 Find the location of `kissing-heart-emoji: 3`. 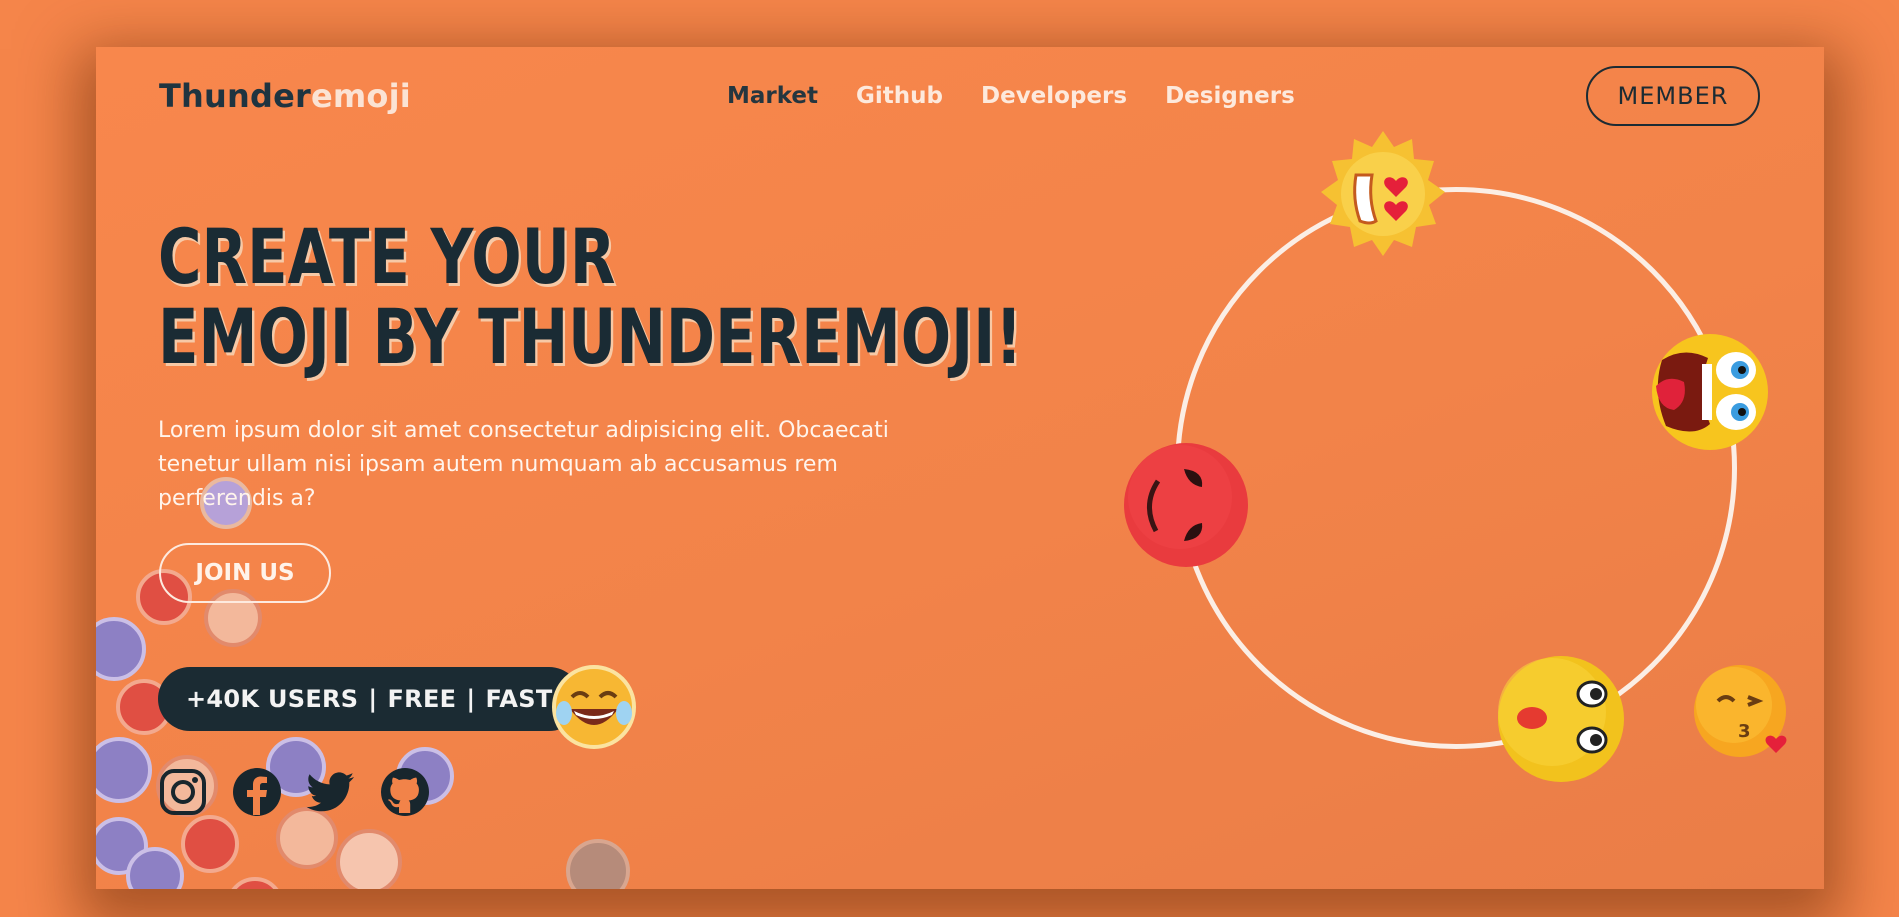

kissing-heart-emoji: 3 is located at coordinates (1740, 711).